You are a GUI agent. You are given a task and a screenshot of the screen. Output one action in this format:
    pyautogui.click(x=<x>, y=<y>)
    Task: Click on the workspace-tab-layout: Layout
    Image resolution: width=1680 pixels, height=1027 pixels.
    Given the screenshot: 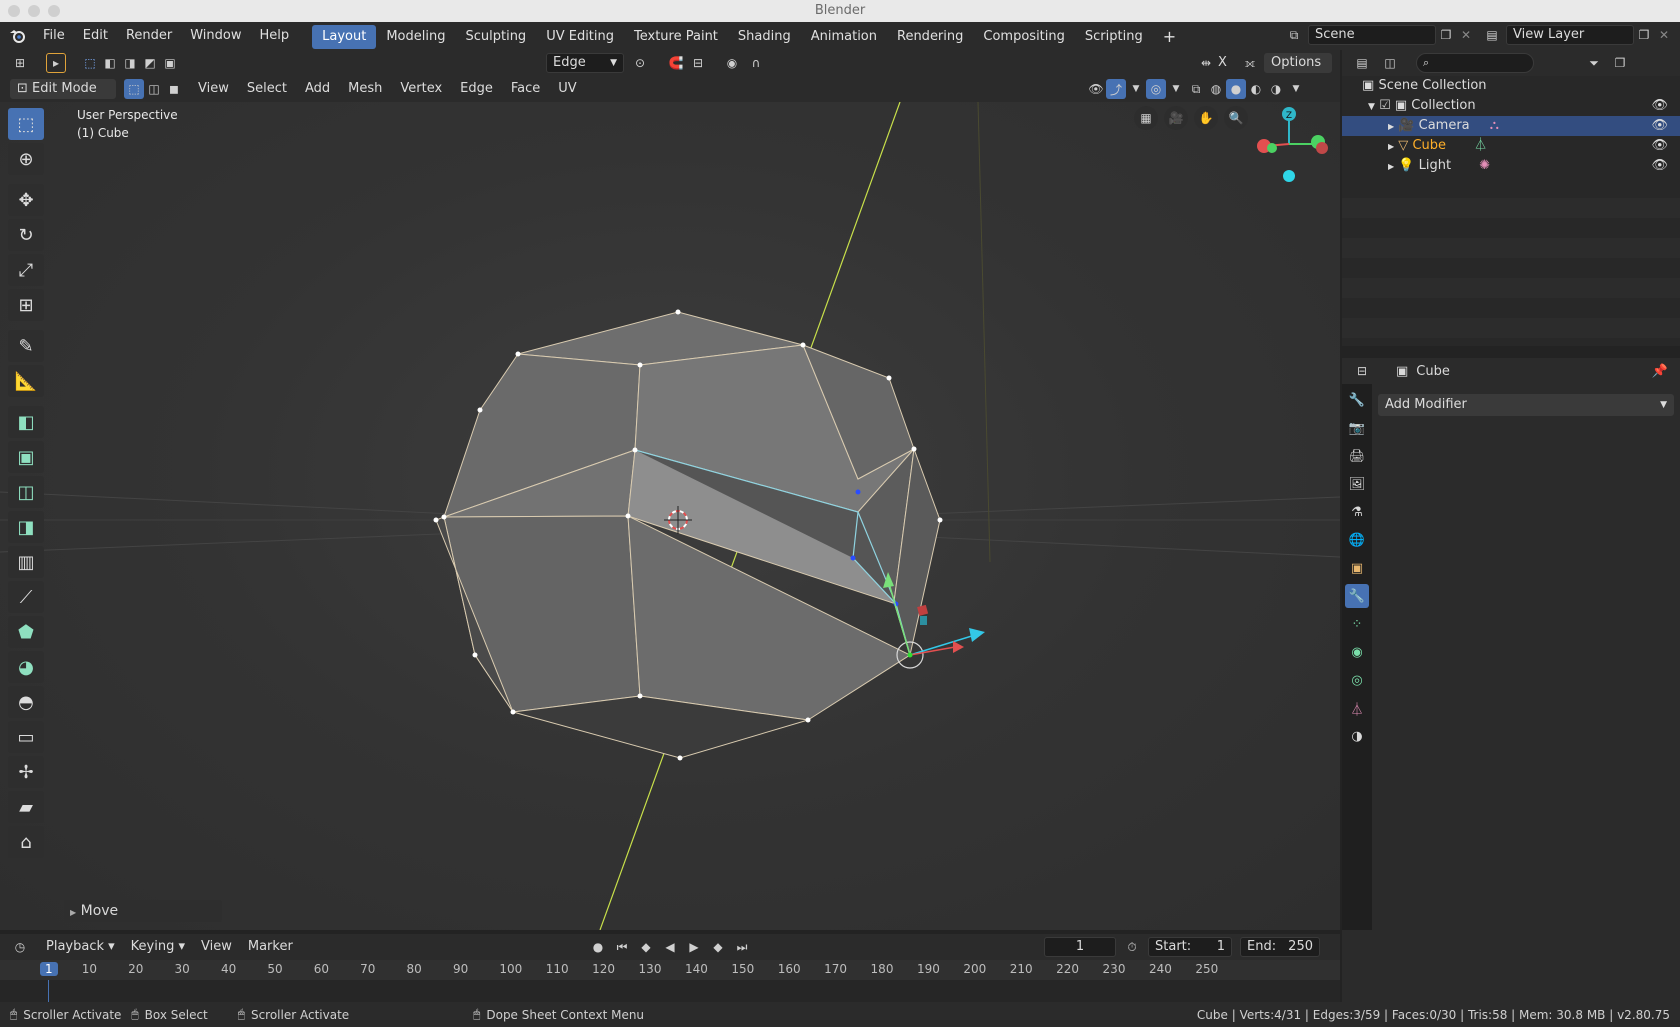 What is the action you would take?
    pyautogui.click(x=344, y=37)
    